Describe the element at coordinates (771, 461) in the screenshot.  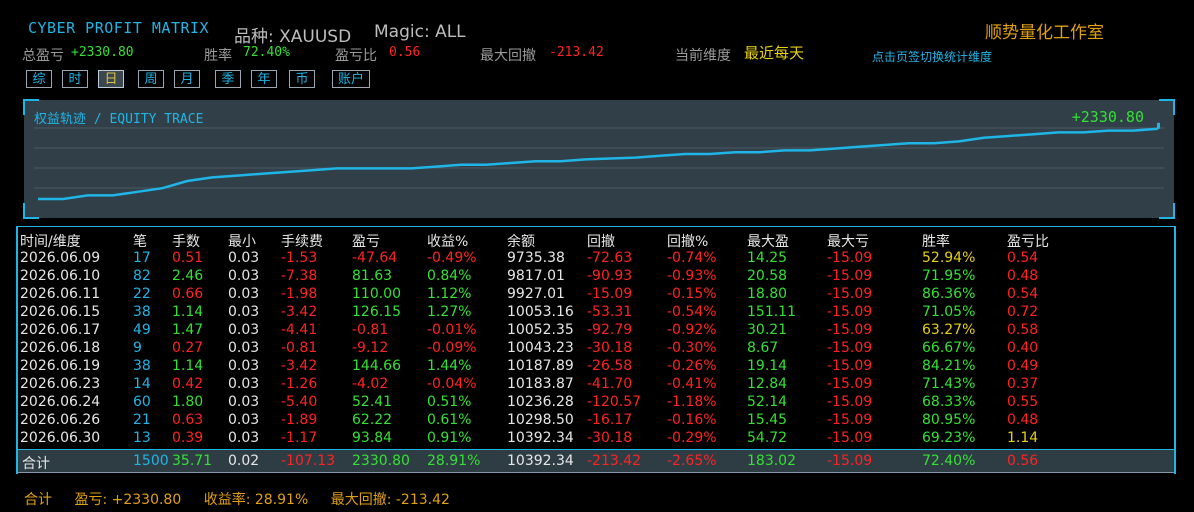
I see `total-cell: 183.02` at that location.